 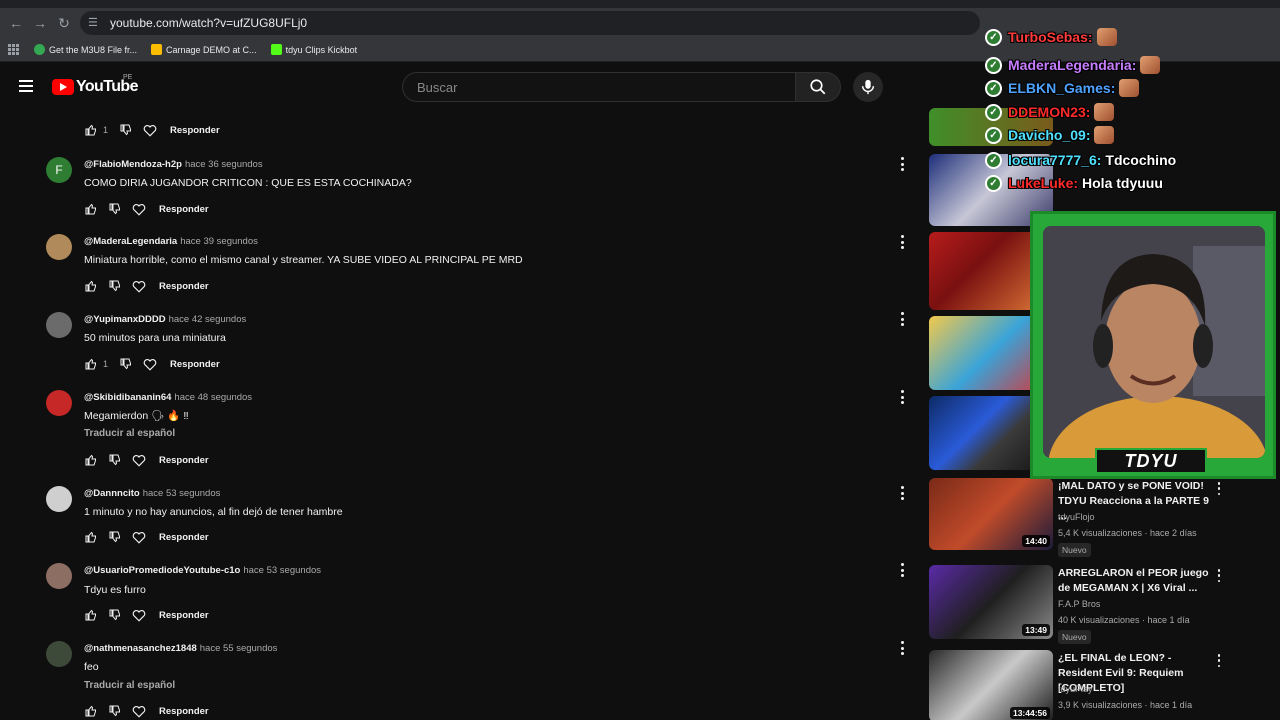 I want to click on video-duration: 13:44:56, so click(x=1029, y=713).